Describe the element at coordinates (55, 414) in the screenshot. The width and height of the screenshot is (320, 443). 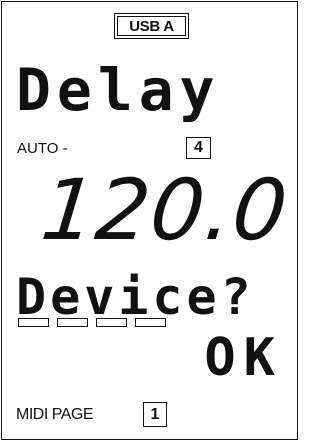
I see `page-label: MIDI PAGE` at that location.